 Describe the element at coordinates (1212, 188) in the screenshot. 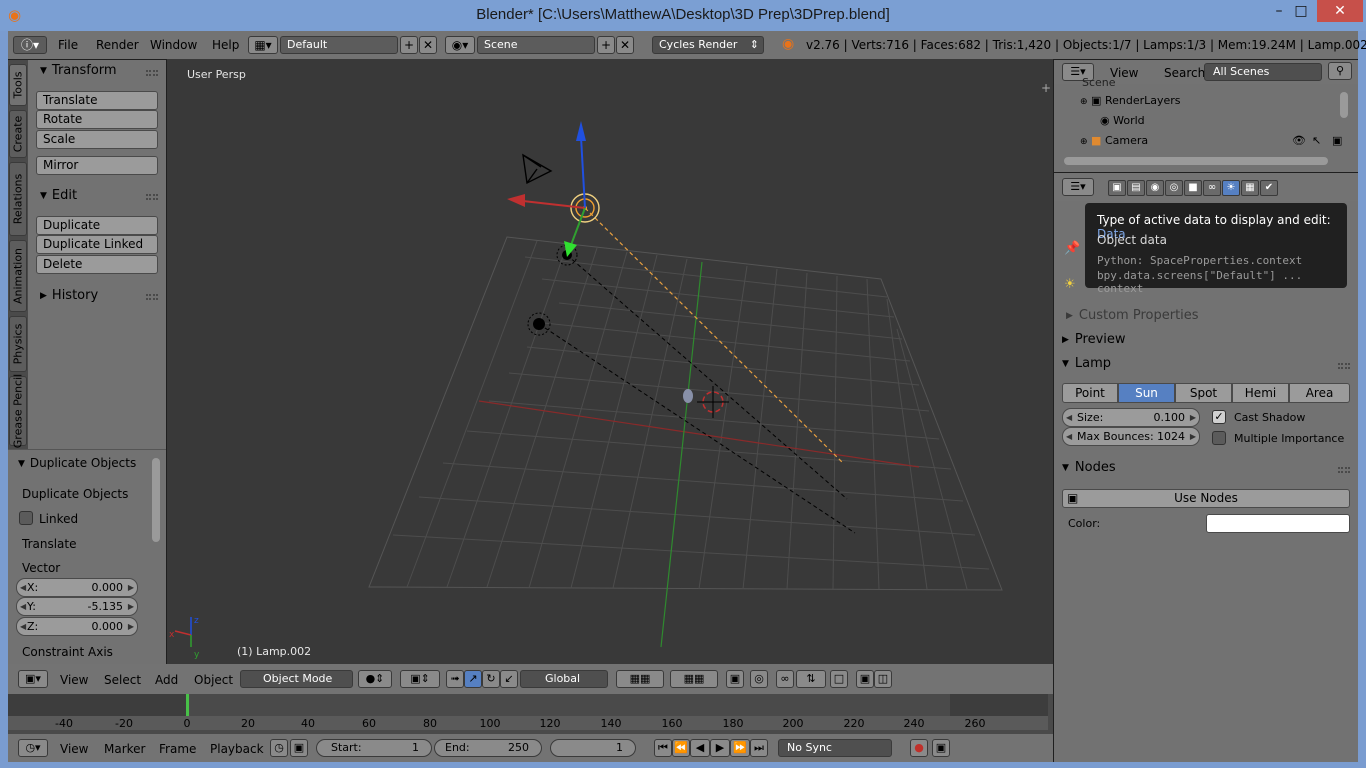

I see `constraints-tab-icon: ∞` at that location.